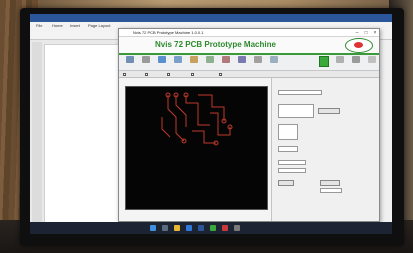 Image resolution: width=413 pixels, height=253 pixels. Describe the element at coordinates (165, 228) in the screenshot. I see `search-icon` at that location.